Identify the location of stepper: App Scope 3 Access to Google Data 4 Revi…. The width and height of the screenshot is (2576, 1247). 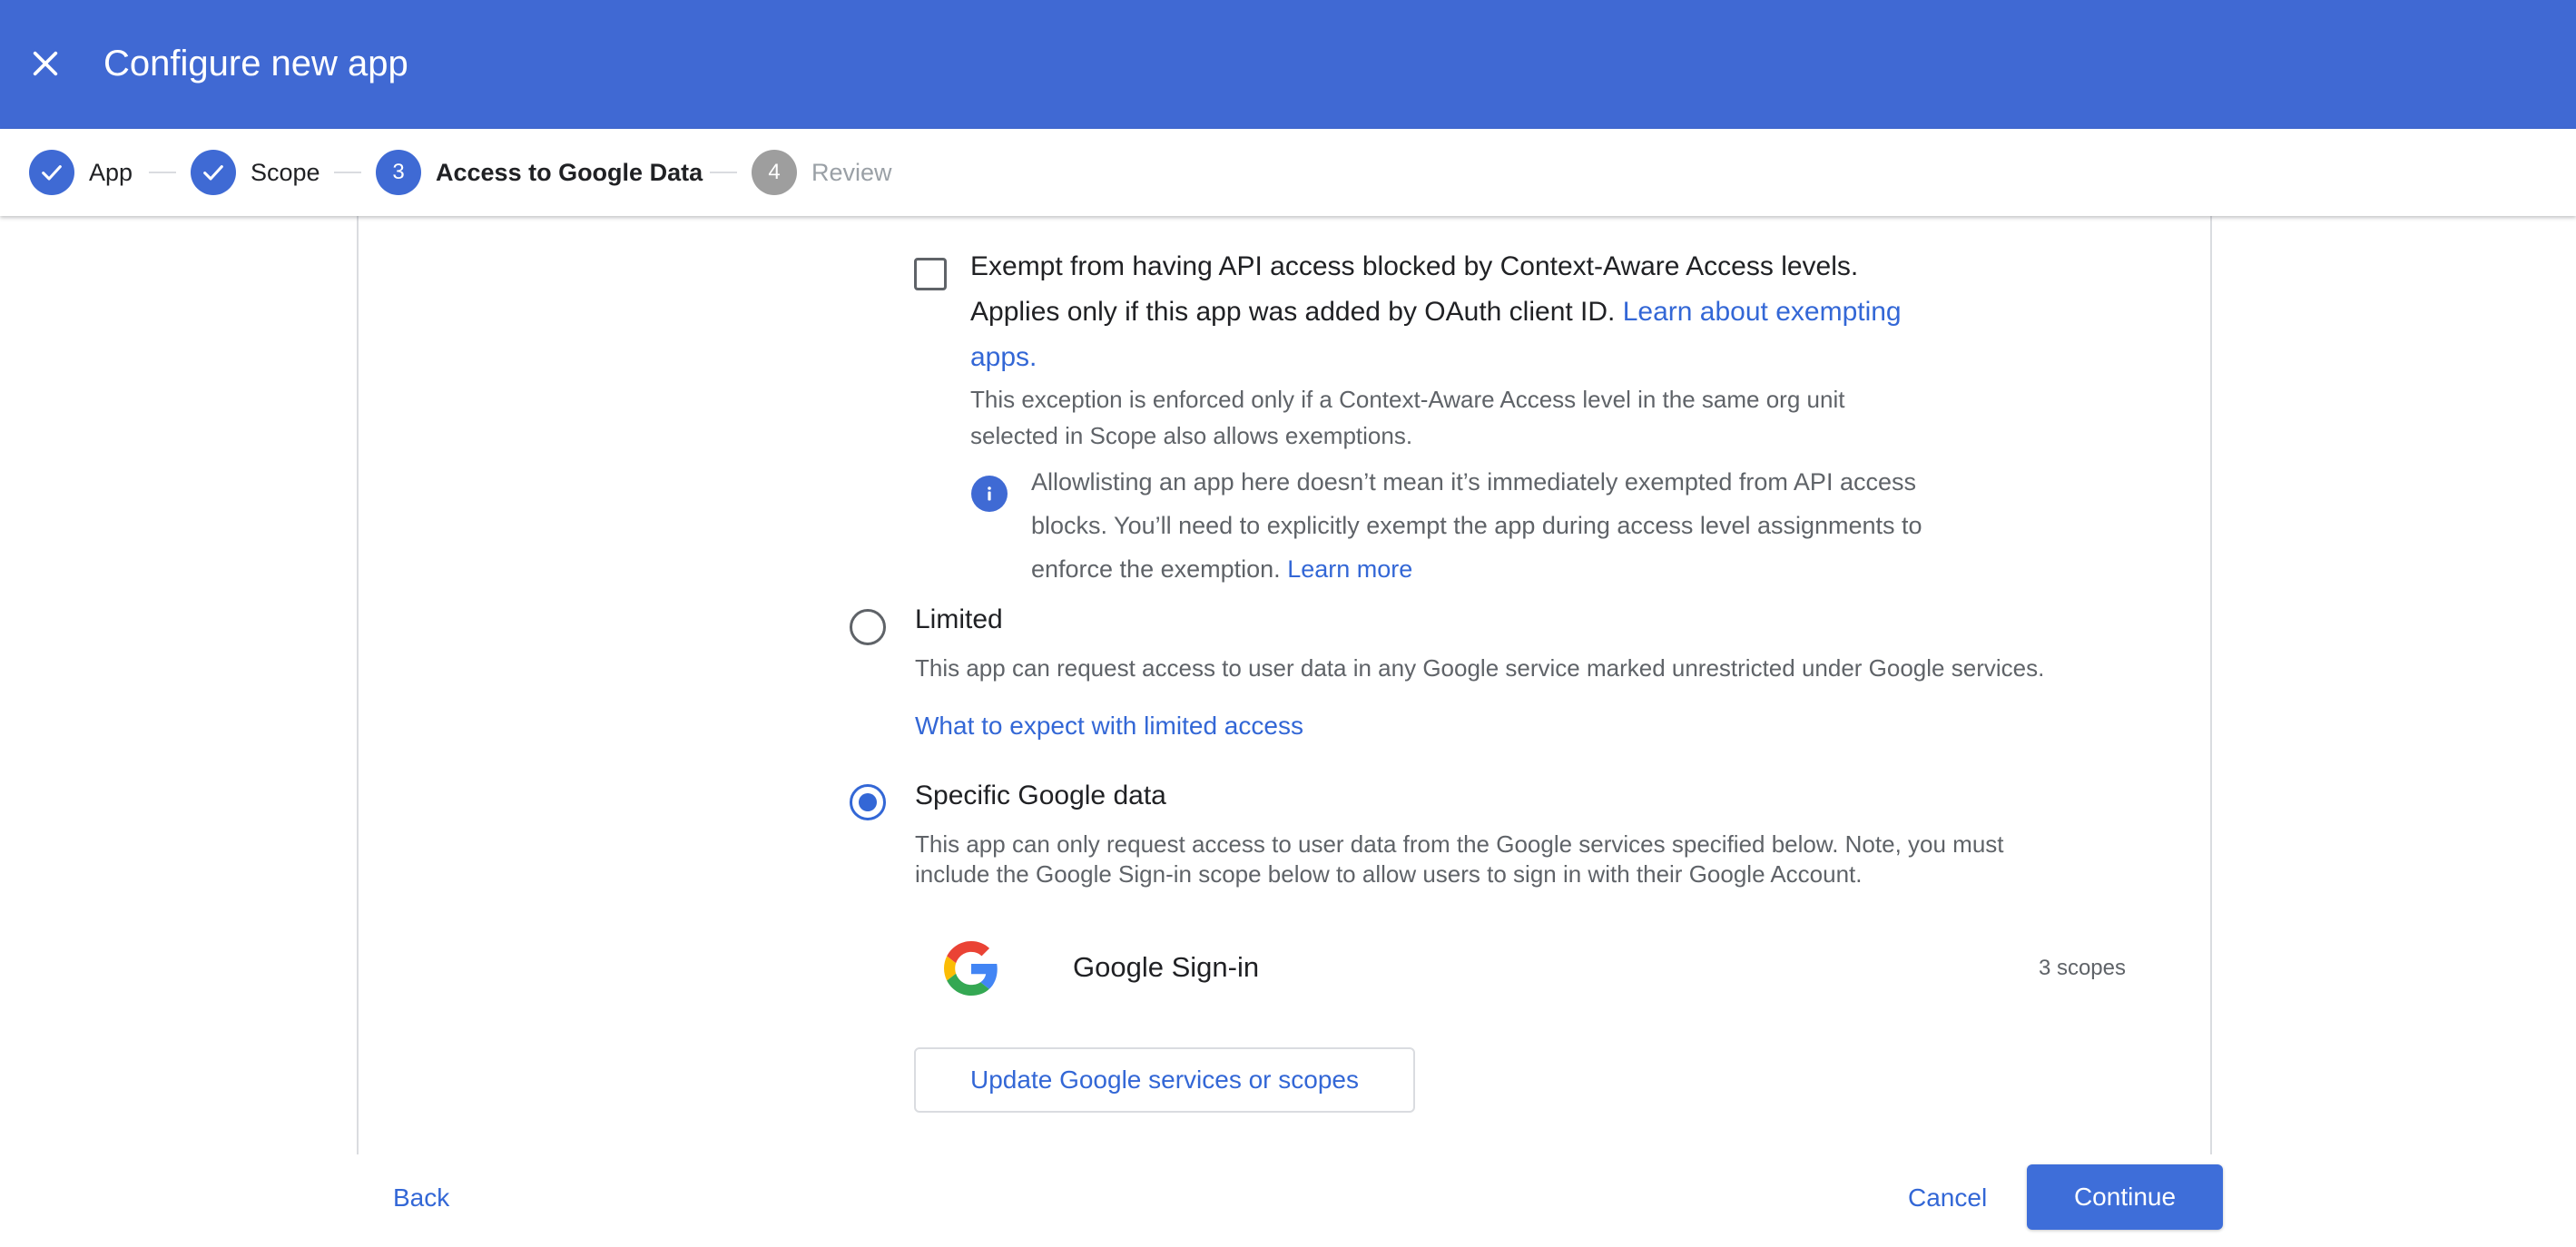
(1288, 172).